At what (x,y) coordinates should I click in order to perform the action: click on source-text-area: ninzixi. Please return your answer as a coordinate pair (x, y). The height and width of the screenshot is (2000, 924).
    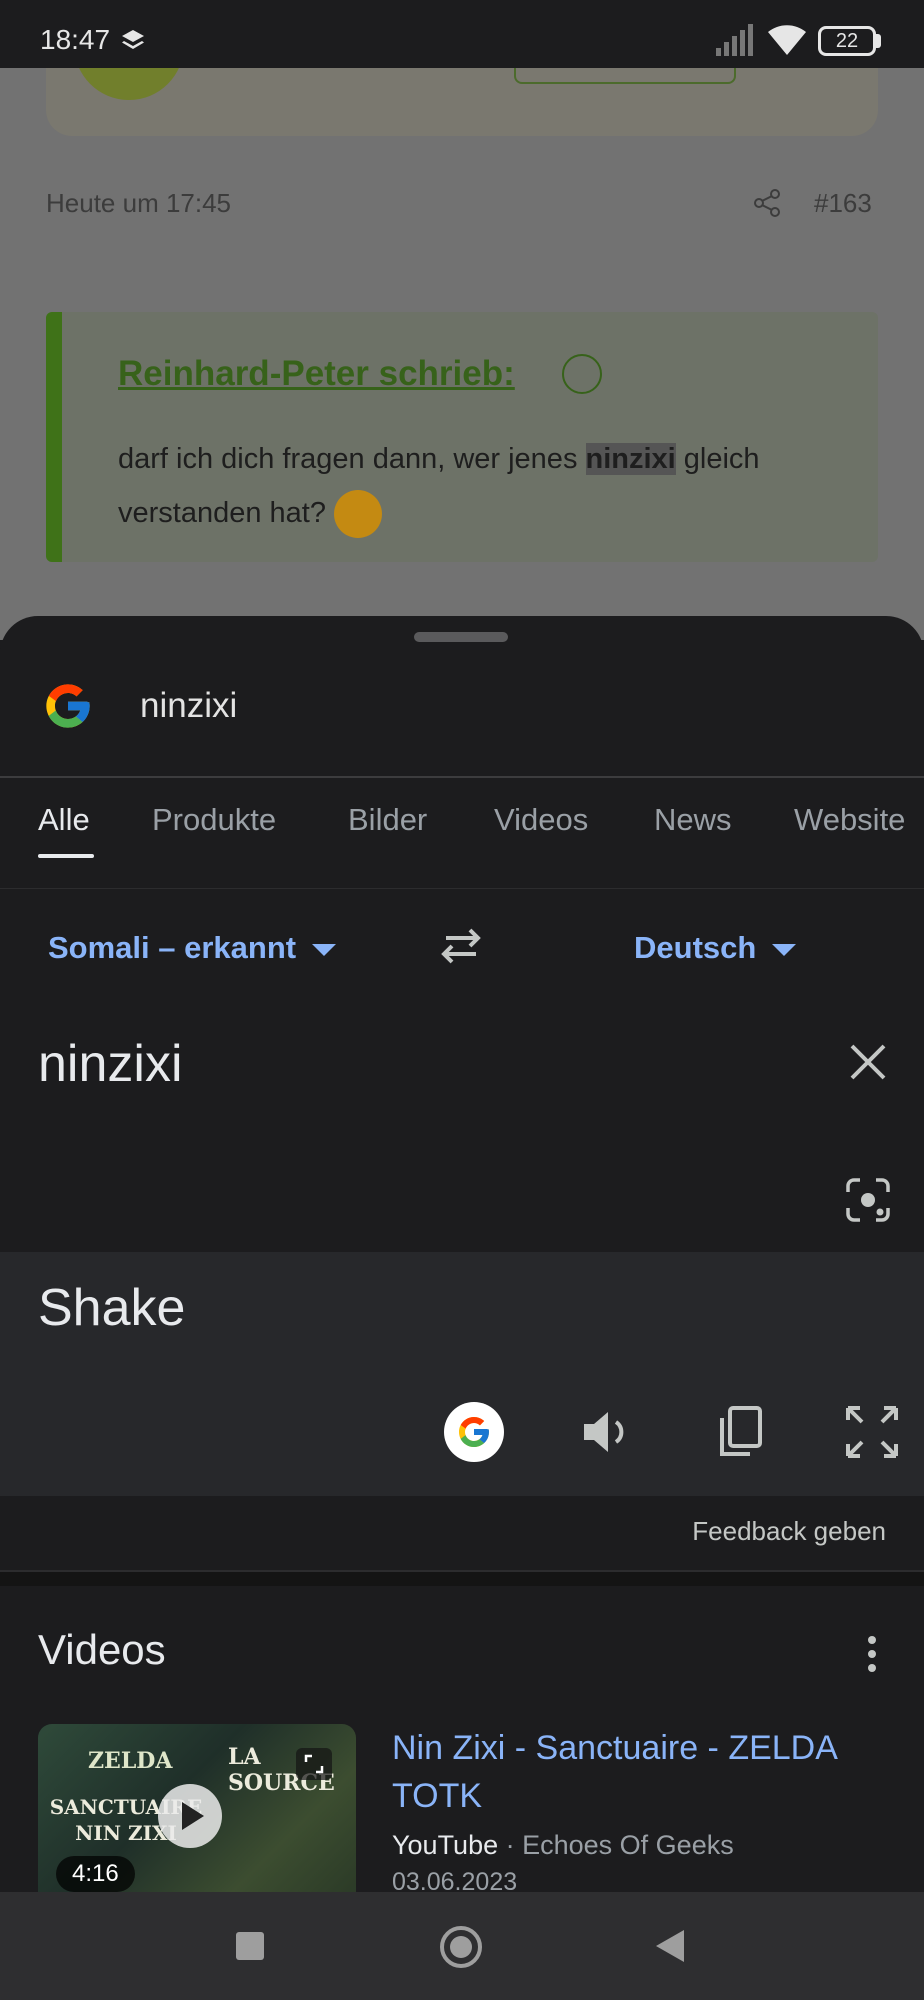
    Looking at the image, I should click on (462, 1128).